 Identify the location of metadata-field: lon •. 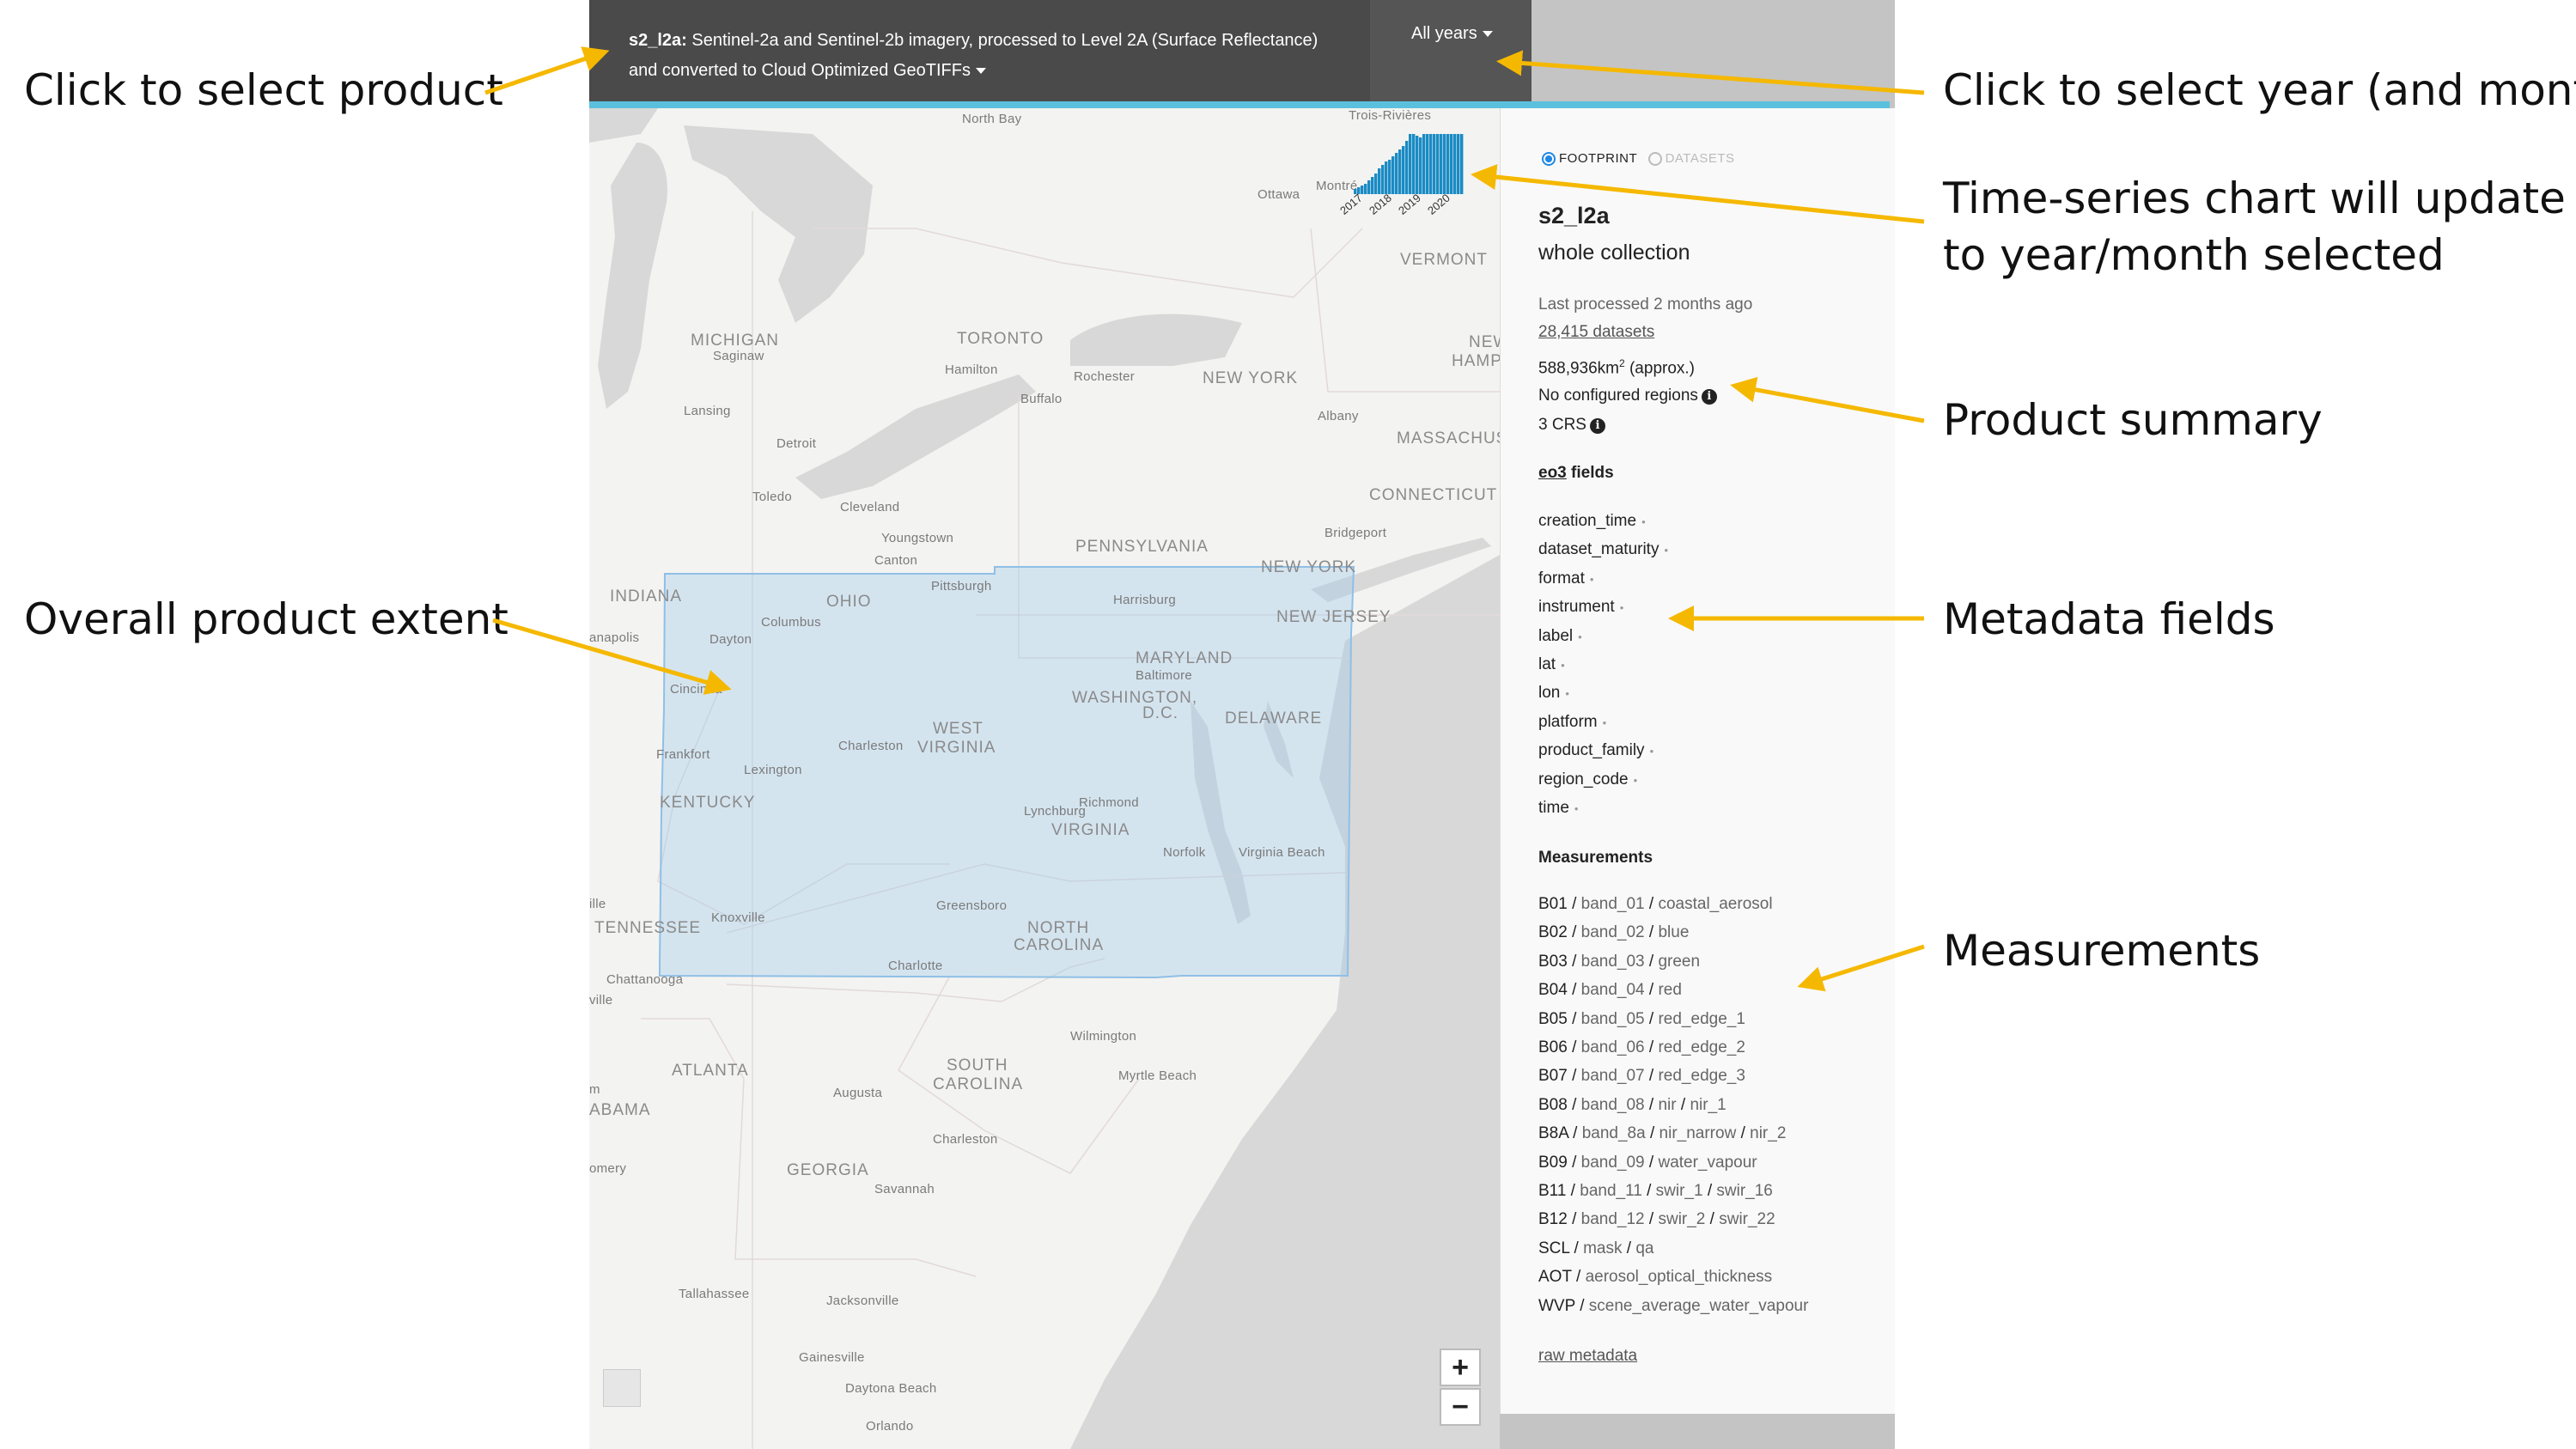
(1553, 693).